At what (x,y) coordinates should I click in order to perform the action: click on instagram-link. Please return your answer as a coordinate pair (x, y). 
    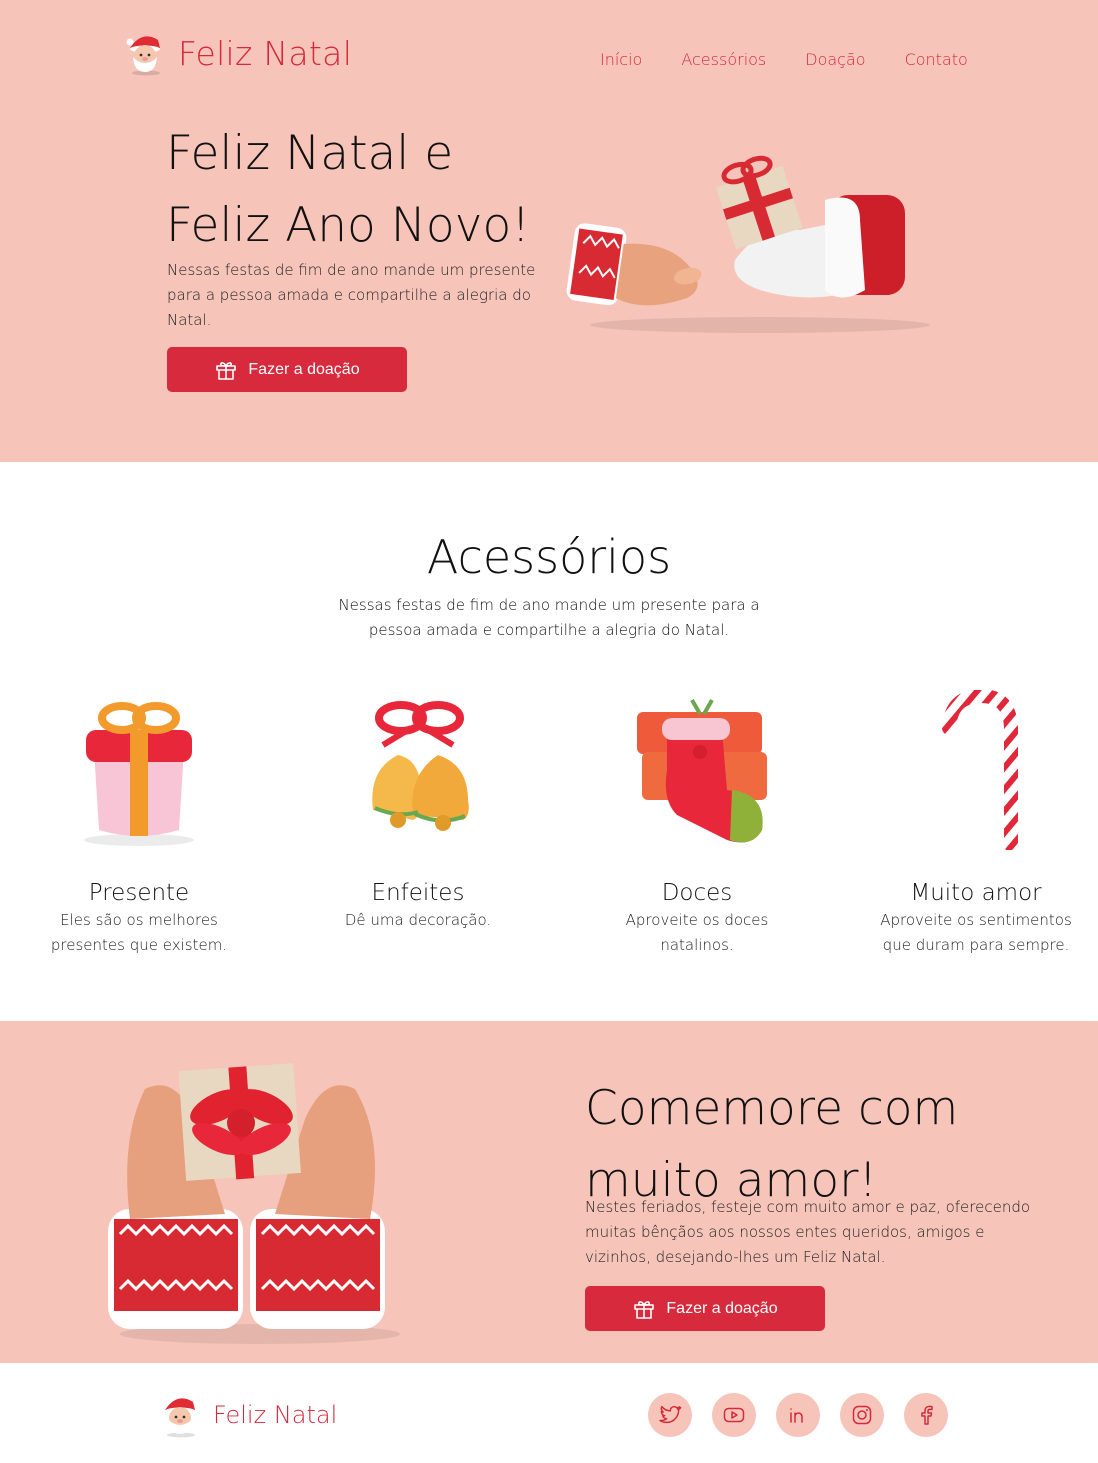
    Looking at the image, I should click on (862, 1415).